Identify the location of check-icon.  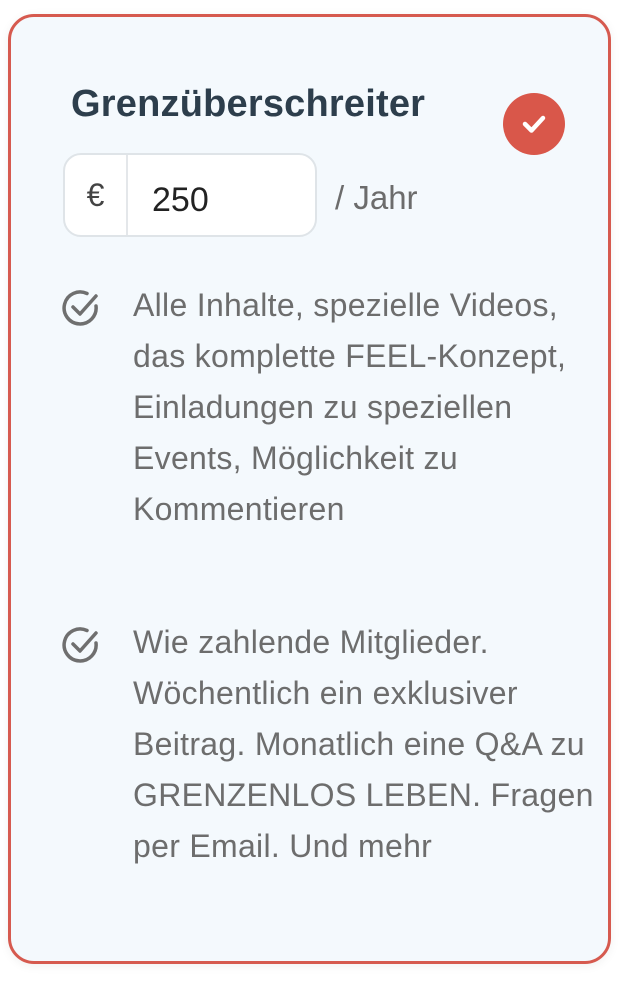
(534, 124).